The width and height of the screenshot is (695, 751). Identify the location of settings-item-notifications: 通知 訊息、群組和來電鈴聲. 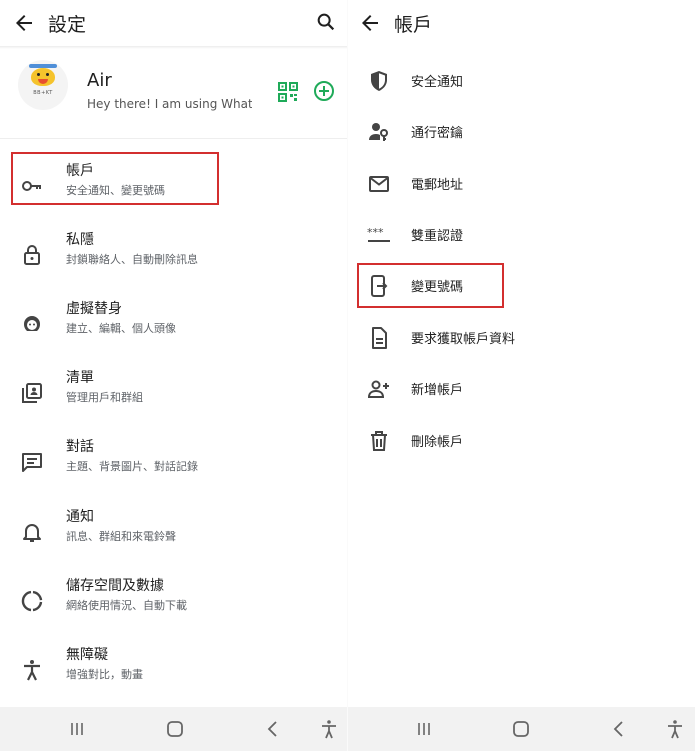
(173, 531).